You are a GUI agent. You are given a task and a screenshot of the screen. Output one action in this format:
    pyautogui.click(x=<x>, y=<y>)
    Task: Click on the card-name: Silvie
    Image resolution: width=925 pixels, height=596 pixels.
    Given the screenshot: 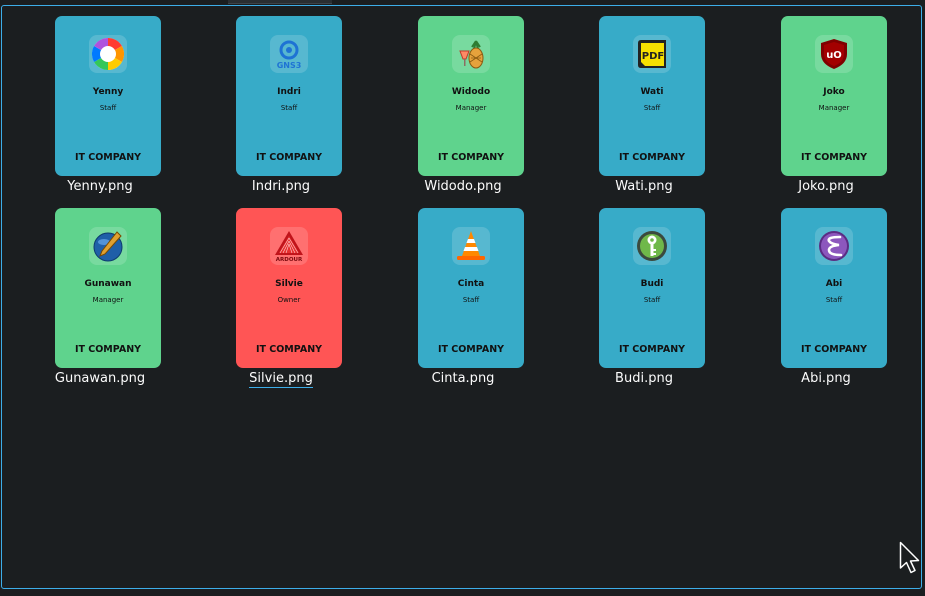 What is the action you would take?
    pyautogui.click(x=289, y=284)
    